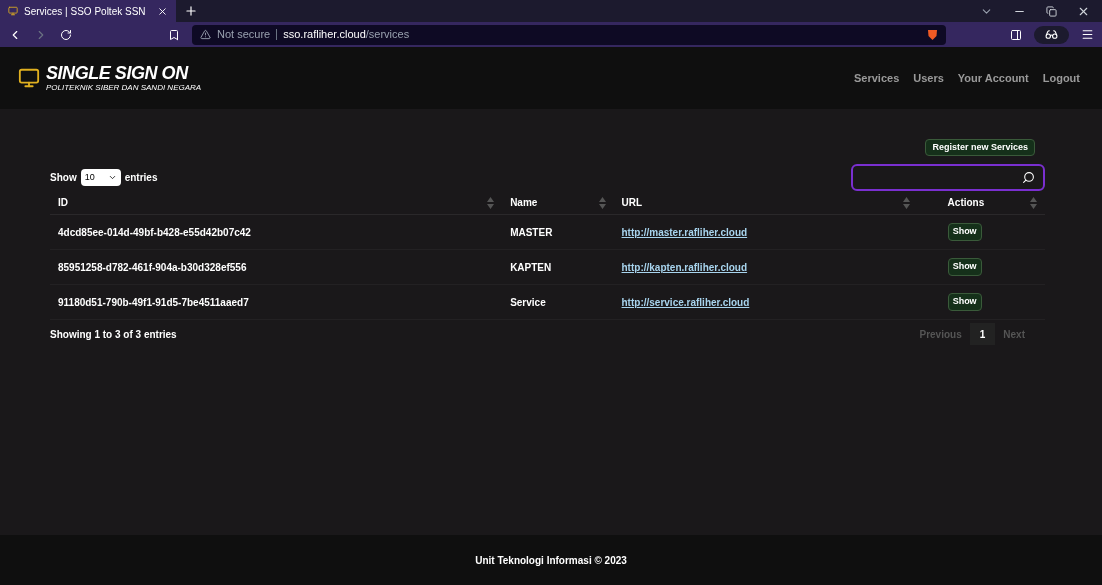 This screenshot has height=585, width=1102. I want to click on security-label: Not secure, so click(244, 35).